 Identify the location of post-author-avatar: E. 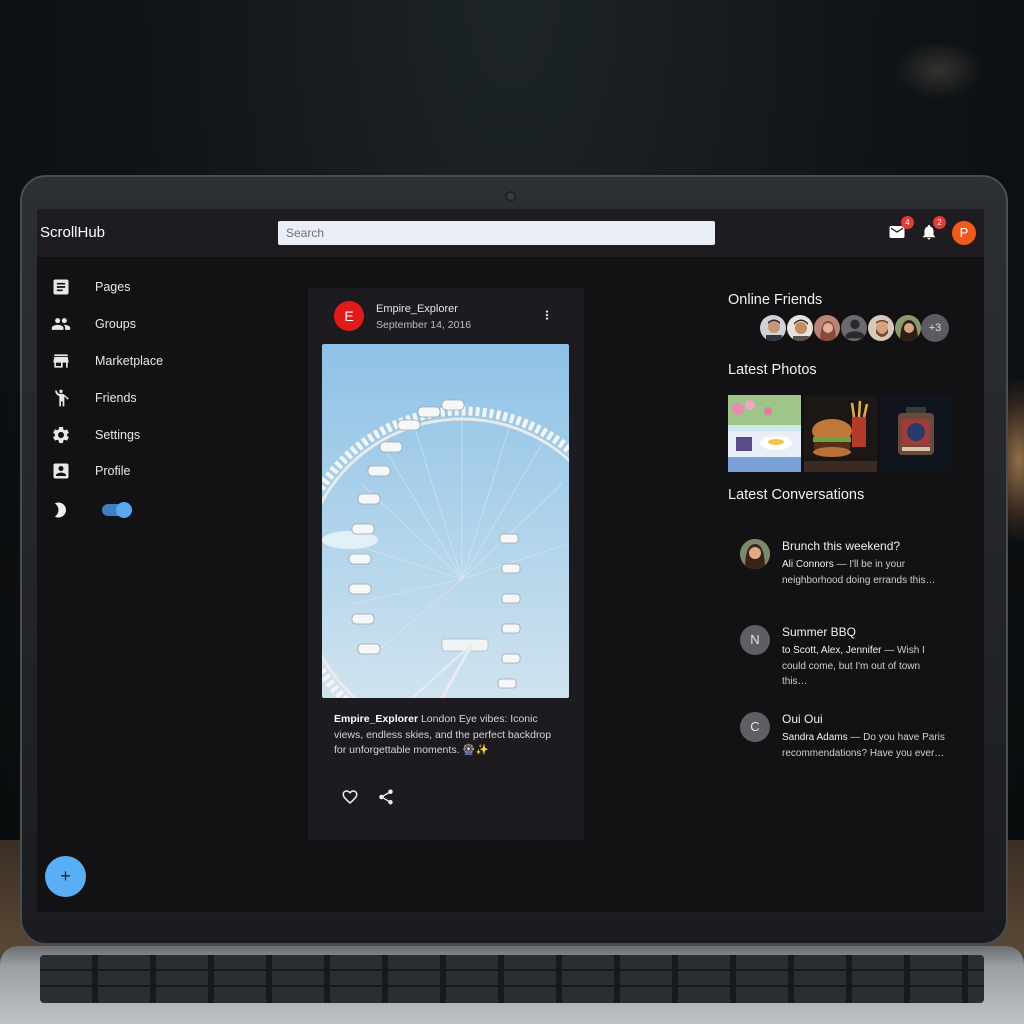
(349, 316).